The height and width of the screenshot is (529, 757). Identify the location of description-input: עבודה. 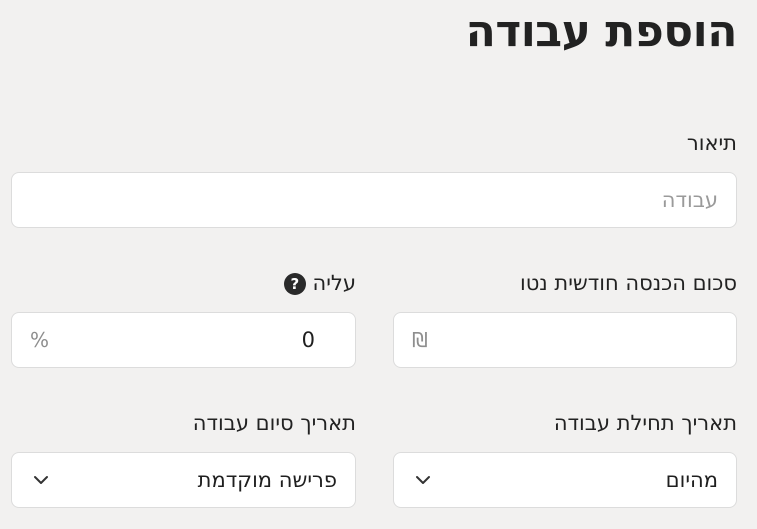
(374, 200).